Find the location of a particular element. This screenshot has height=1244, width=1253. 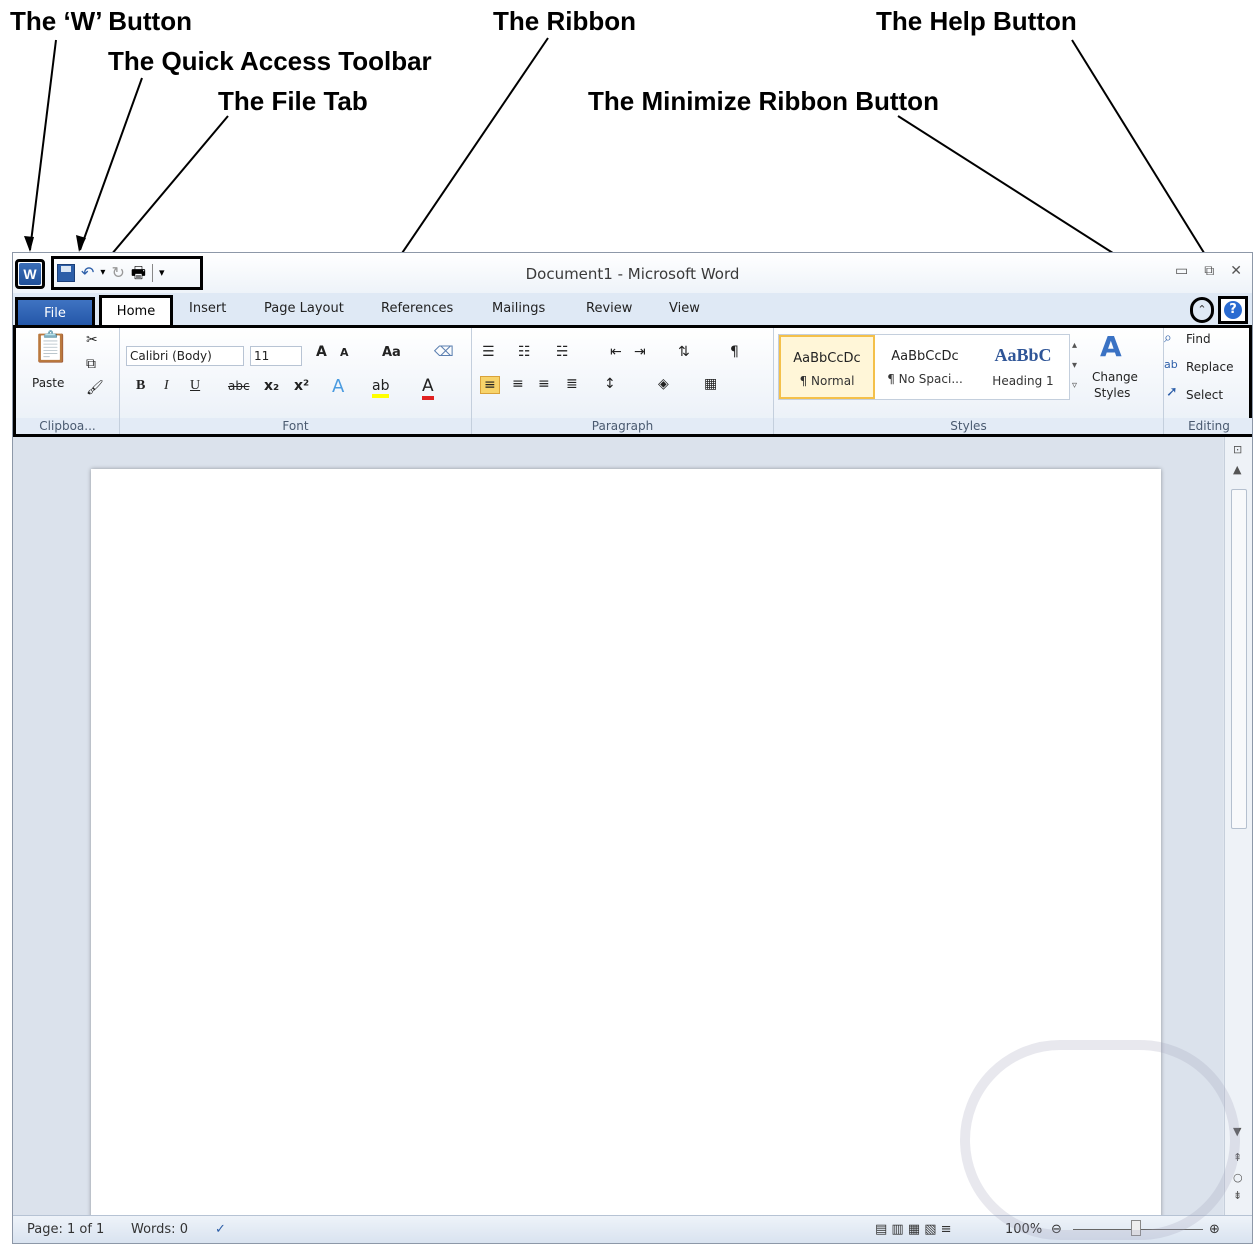

cut-icon: ✂ is located at coordinates (92, 340).